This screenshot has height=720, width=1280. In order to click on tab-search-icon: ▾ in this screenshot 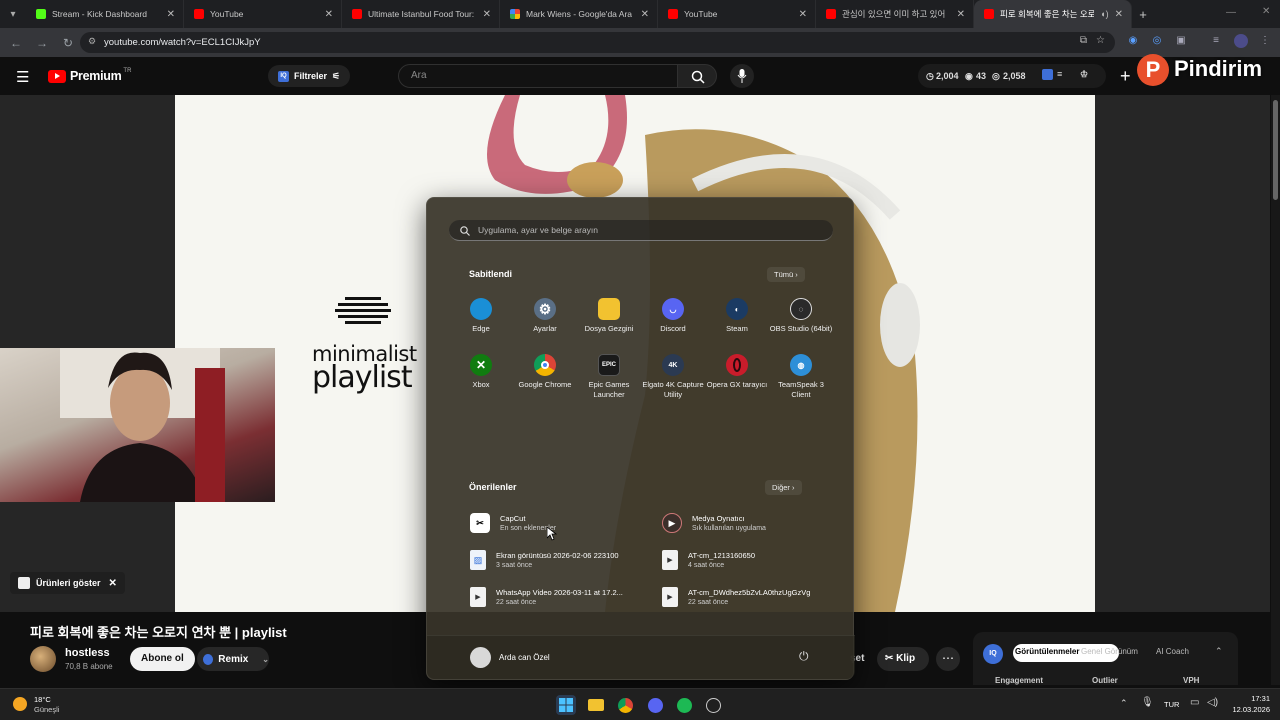, I will do `click(13, 14)`.